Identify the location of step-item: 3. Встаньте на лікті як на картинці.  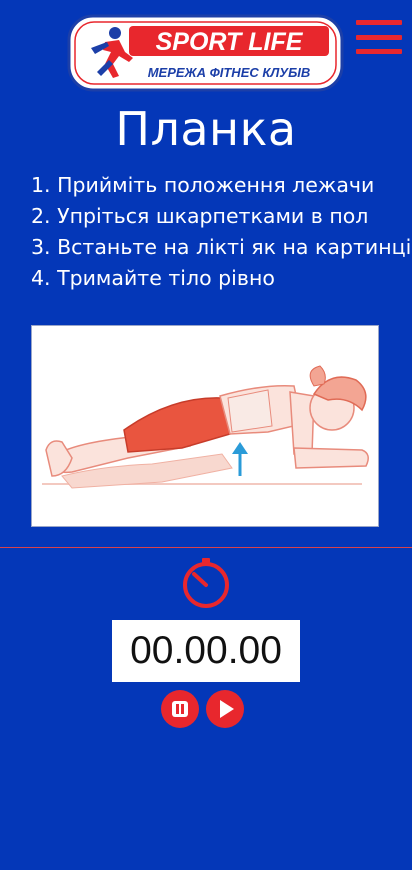
(221, 247).